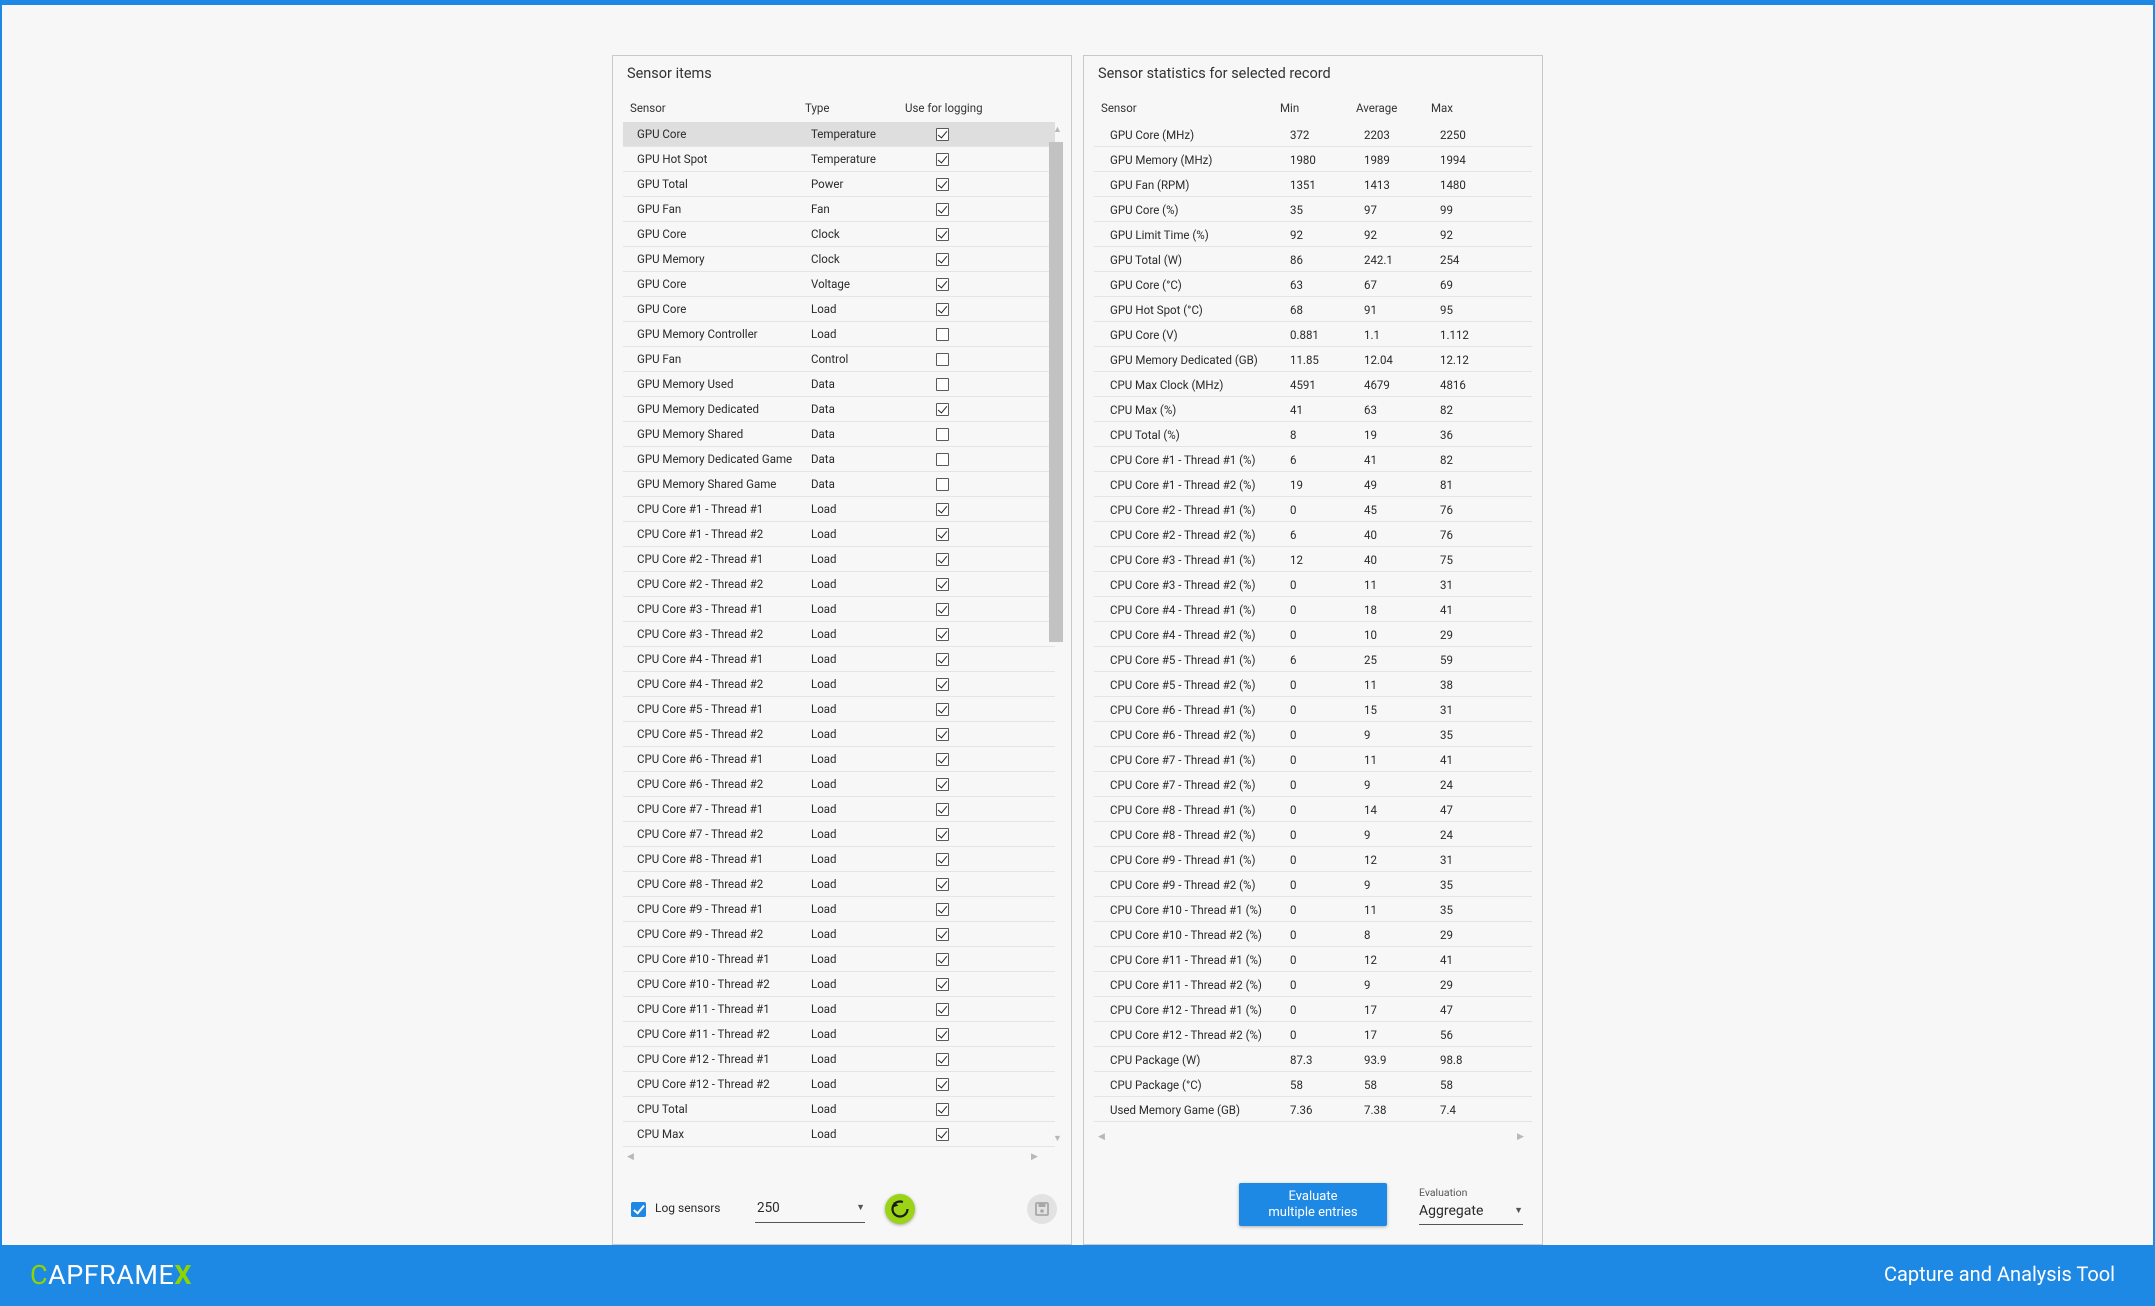 This screenshot has height=1306, width=2155. I want to click on logging-interval-select: 250 ▼, so click(810, 1209).